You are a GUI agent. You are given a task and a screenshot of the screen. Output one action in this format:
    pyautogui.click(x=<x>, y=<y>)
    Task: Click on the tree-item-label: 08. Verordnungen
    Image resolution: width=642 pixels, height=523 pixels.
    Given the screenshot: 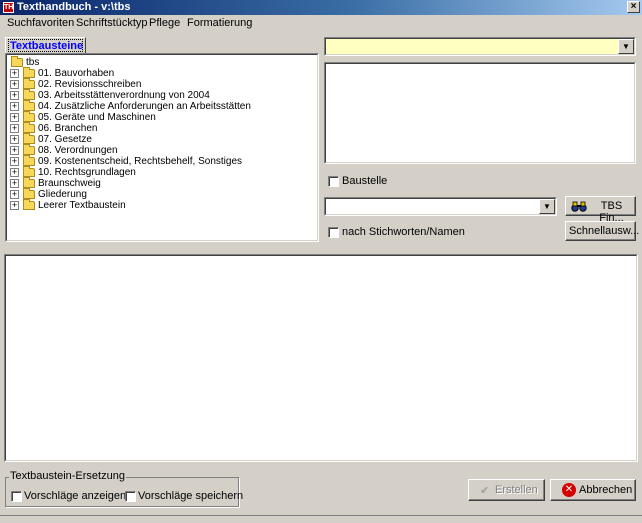 What is the action you would take?
    pyautogui.click(x=78, y=150)
    